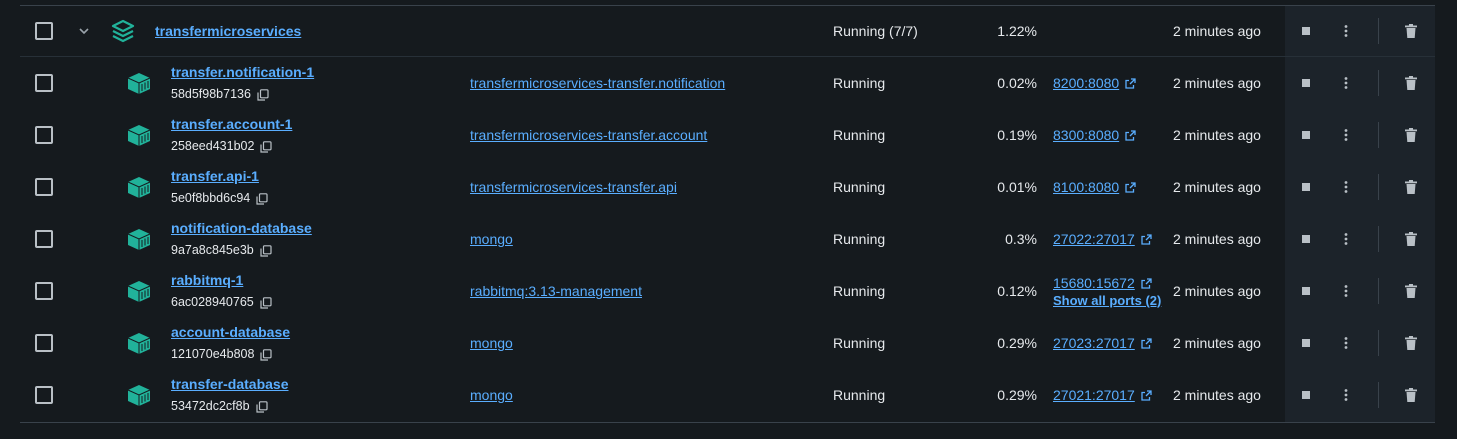 Image resolution: width=1457 pixels, height=439 pixels. I want to click on show-all-ports-link: Show all ports (2), so click(1107, 301).